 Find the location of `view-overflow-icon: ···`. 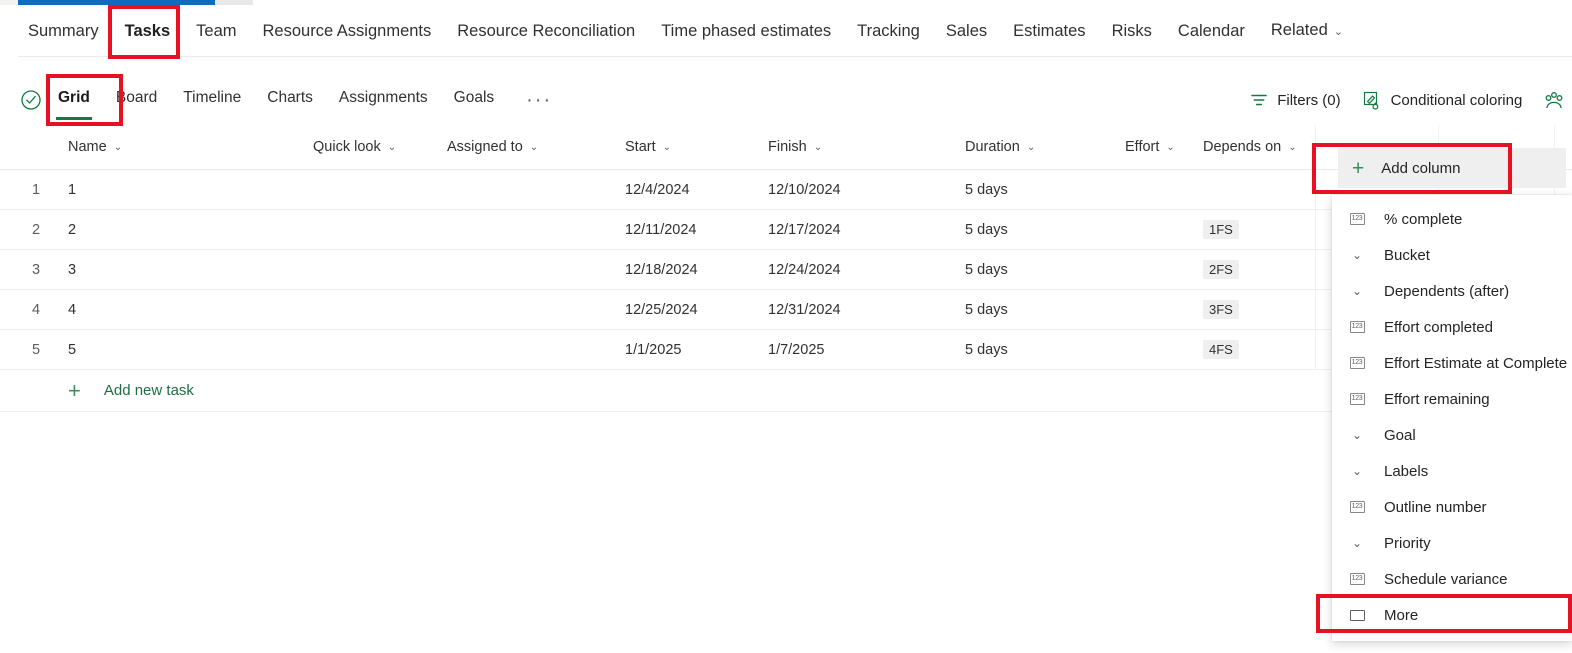

view-overflow-icon: ··· is located at coordinates (539, 100).